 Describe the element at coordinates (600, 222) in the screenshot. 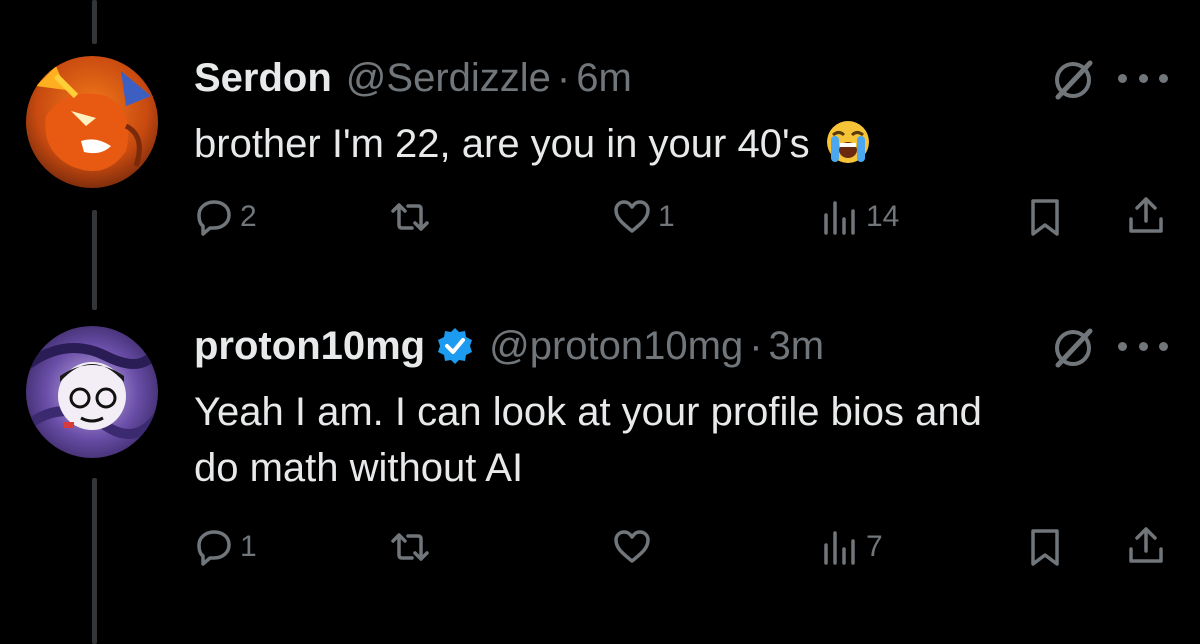

I see `tweet-actions: 2 1 14` at that location.